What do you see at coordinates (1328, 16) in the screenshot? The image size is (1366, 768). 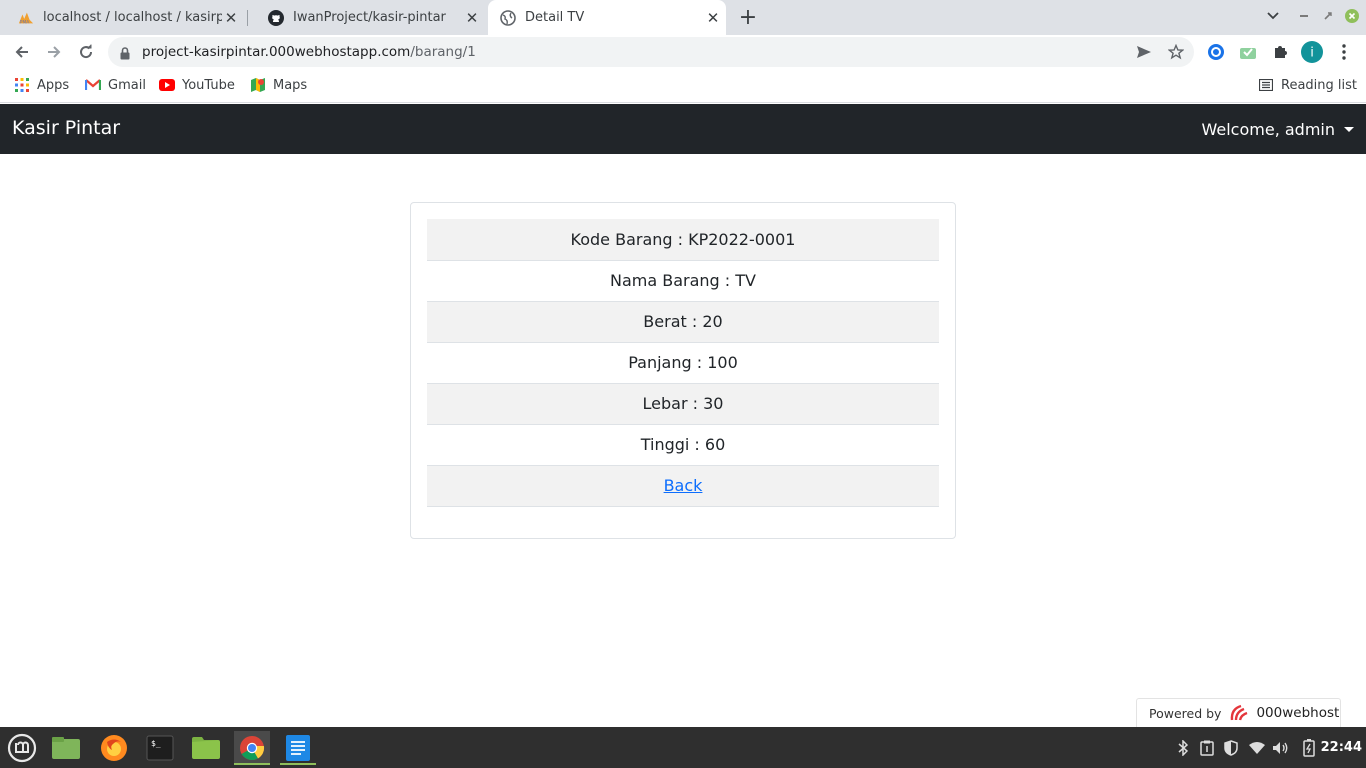 I see `restore-icon` at bounding box center [1328, 16].